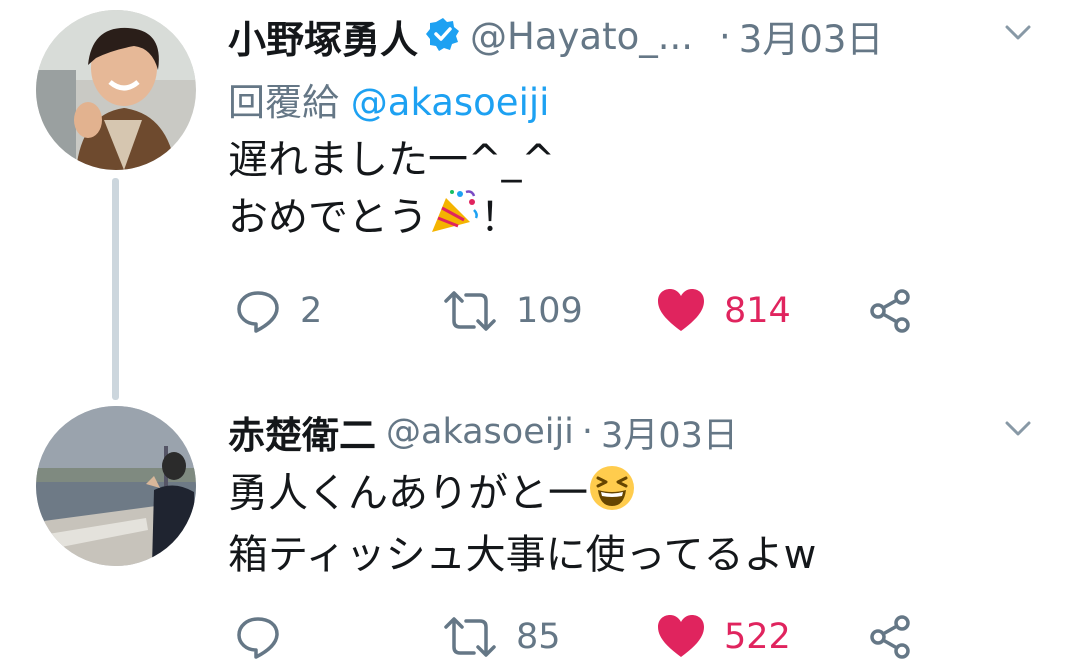 This screenshot has width=1080, height=667. I want to click on reply-prefix: 回覆給, so click(283, 102).